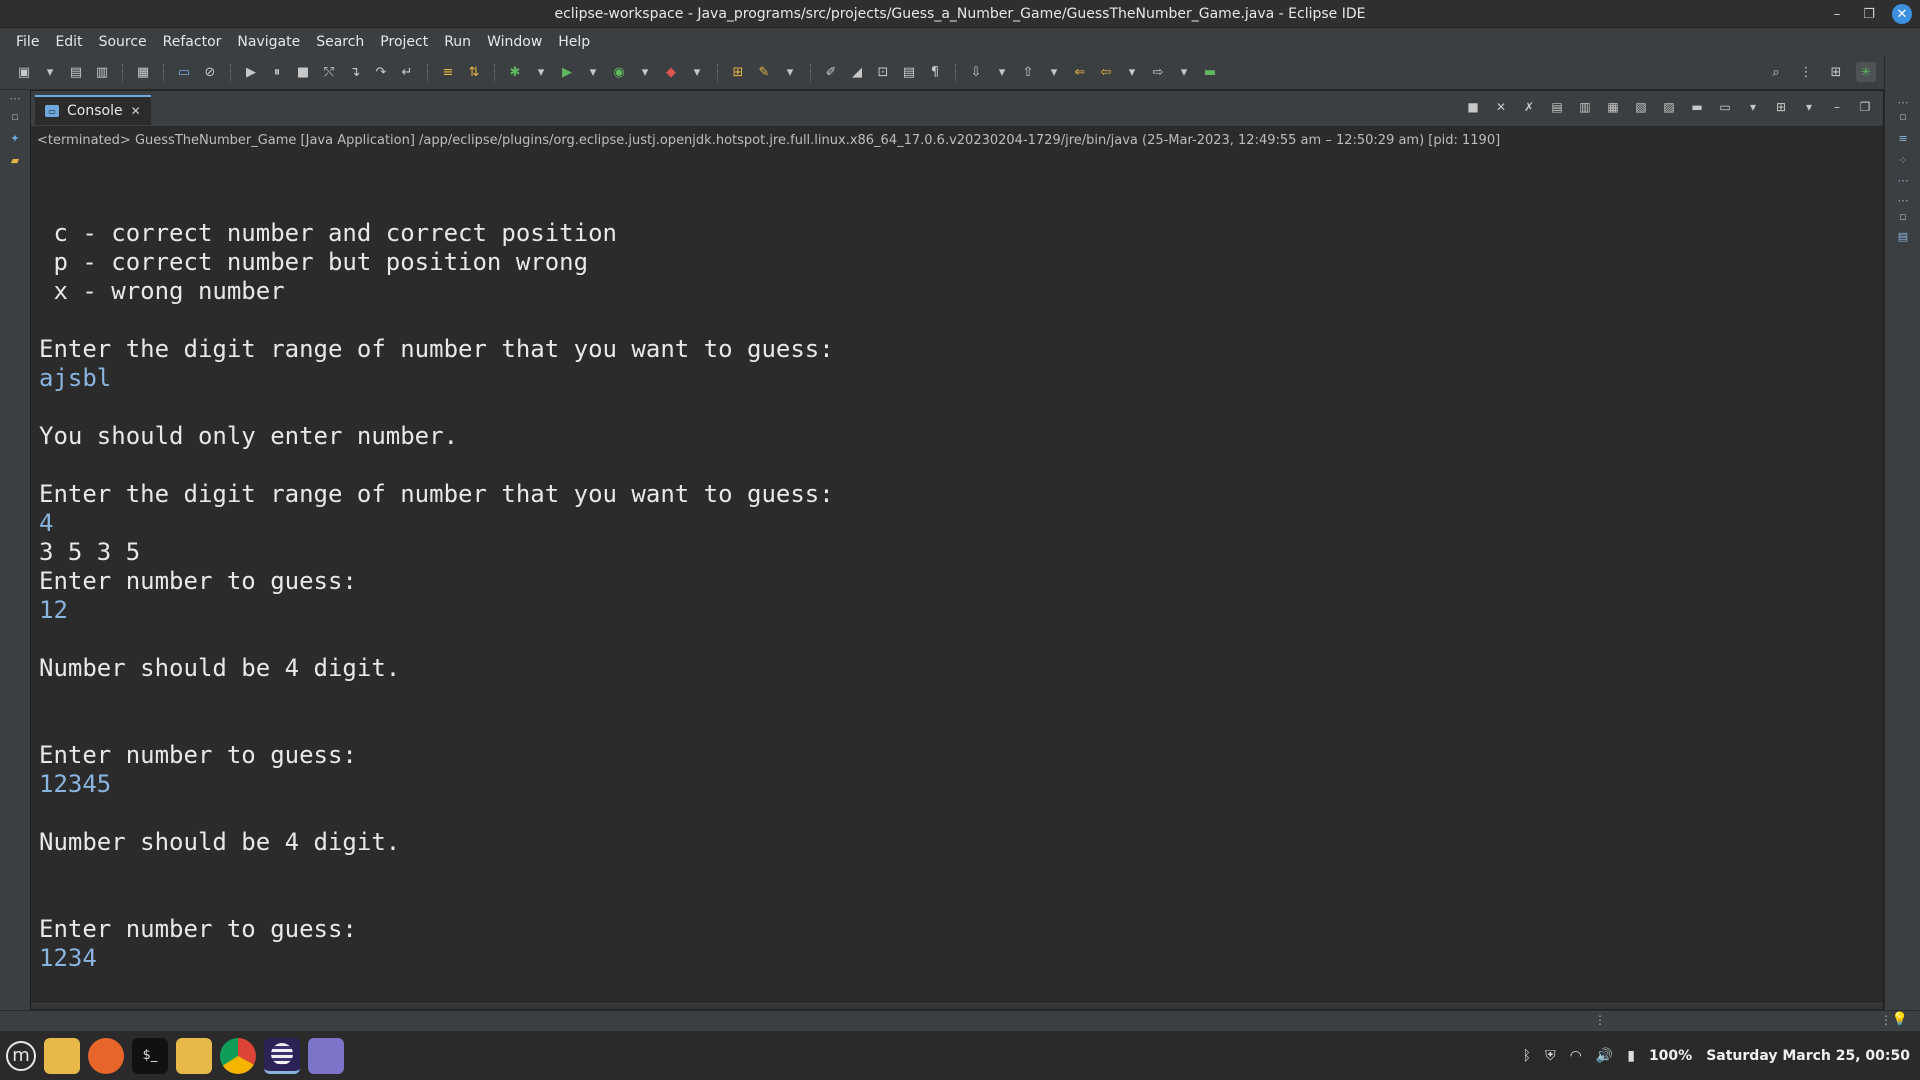 The width and height of the screenshot is (1920, 1080). What do you see at coordinates (194, 1055) in the screenshot?
I see `files-icon` at bounding box center [194, 1055].